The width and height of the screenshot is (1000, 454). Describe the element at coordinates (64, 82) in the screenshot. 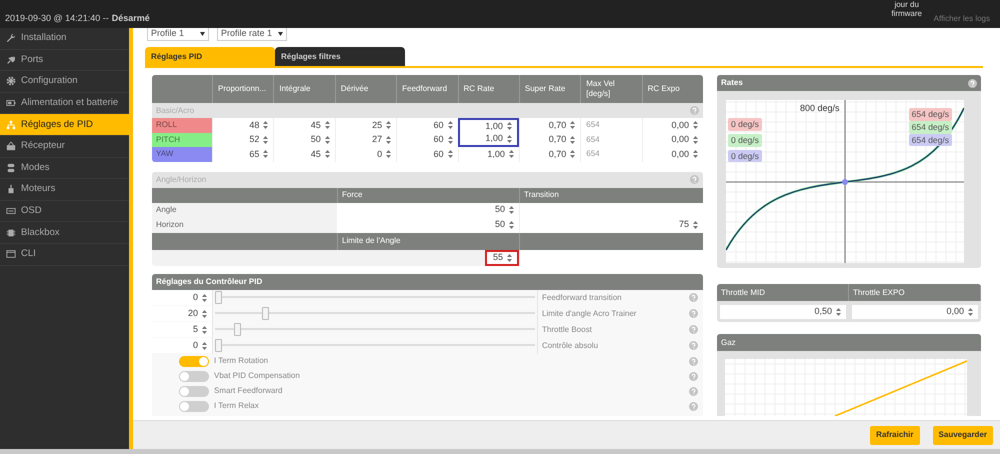

I see `sidebar-item: Configuration` at that location.